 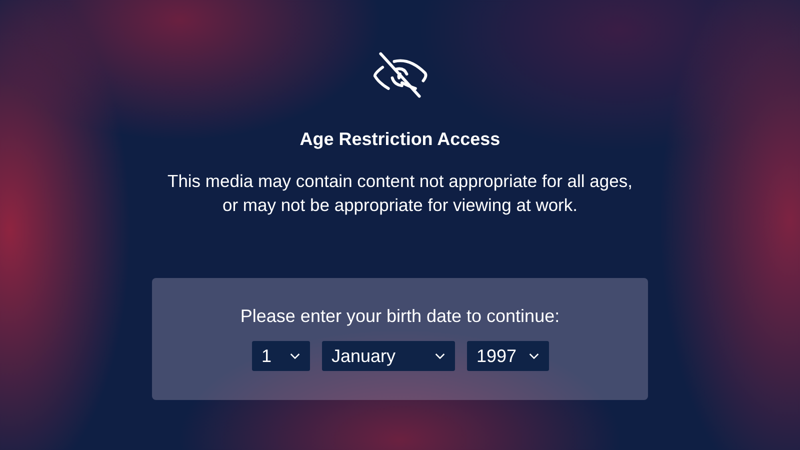 I want to click on eye-slash-icon, so click(x=400, y=75).